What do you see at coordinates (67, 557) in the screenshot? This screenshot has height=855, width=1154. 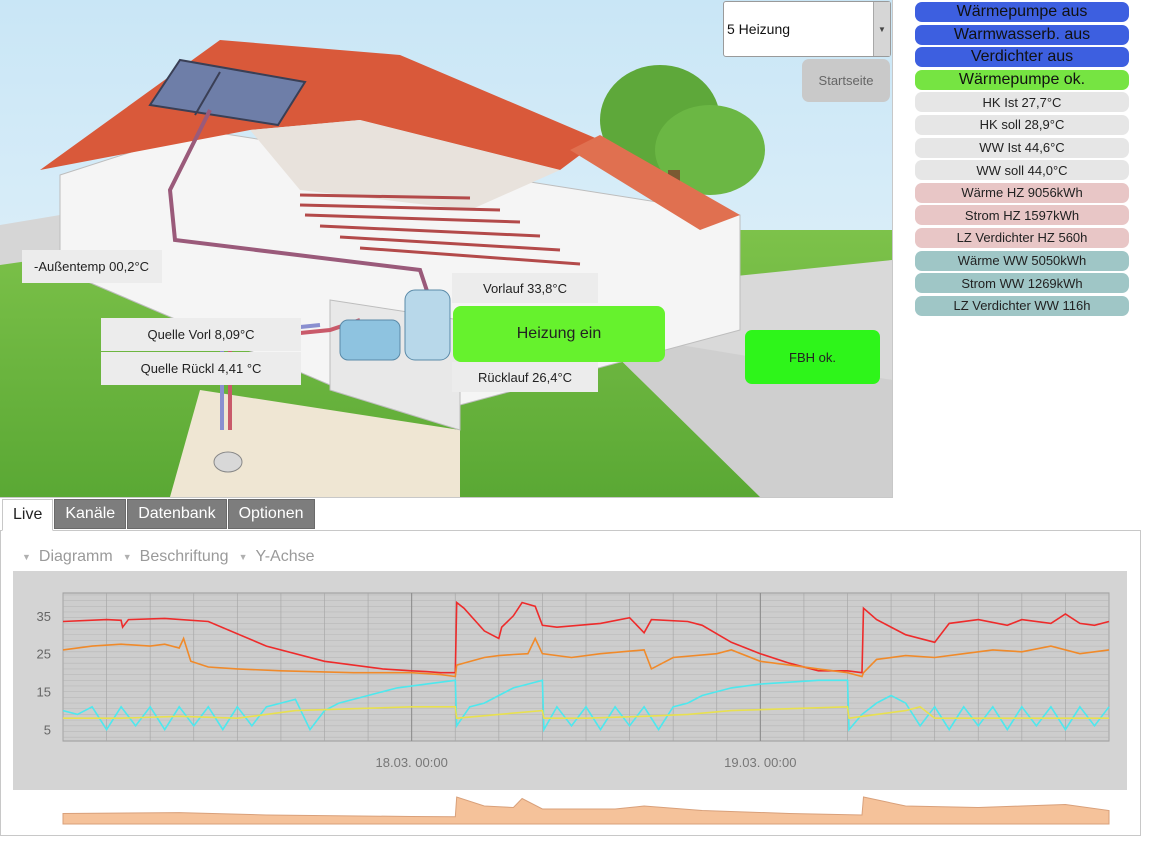 I see `menu-diagram: ▼ Diagramm` at bounding box center [67, 557].